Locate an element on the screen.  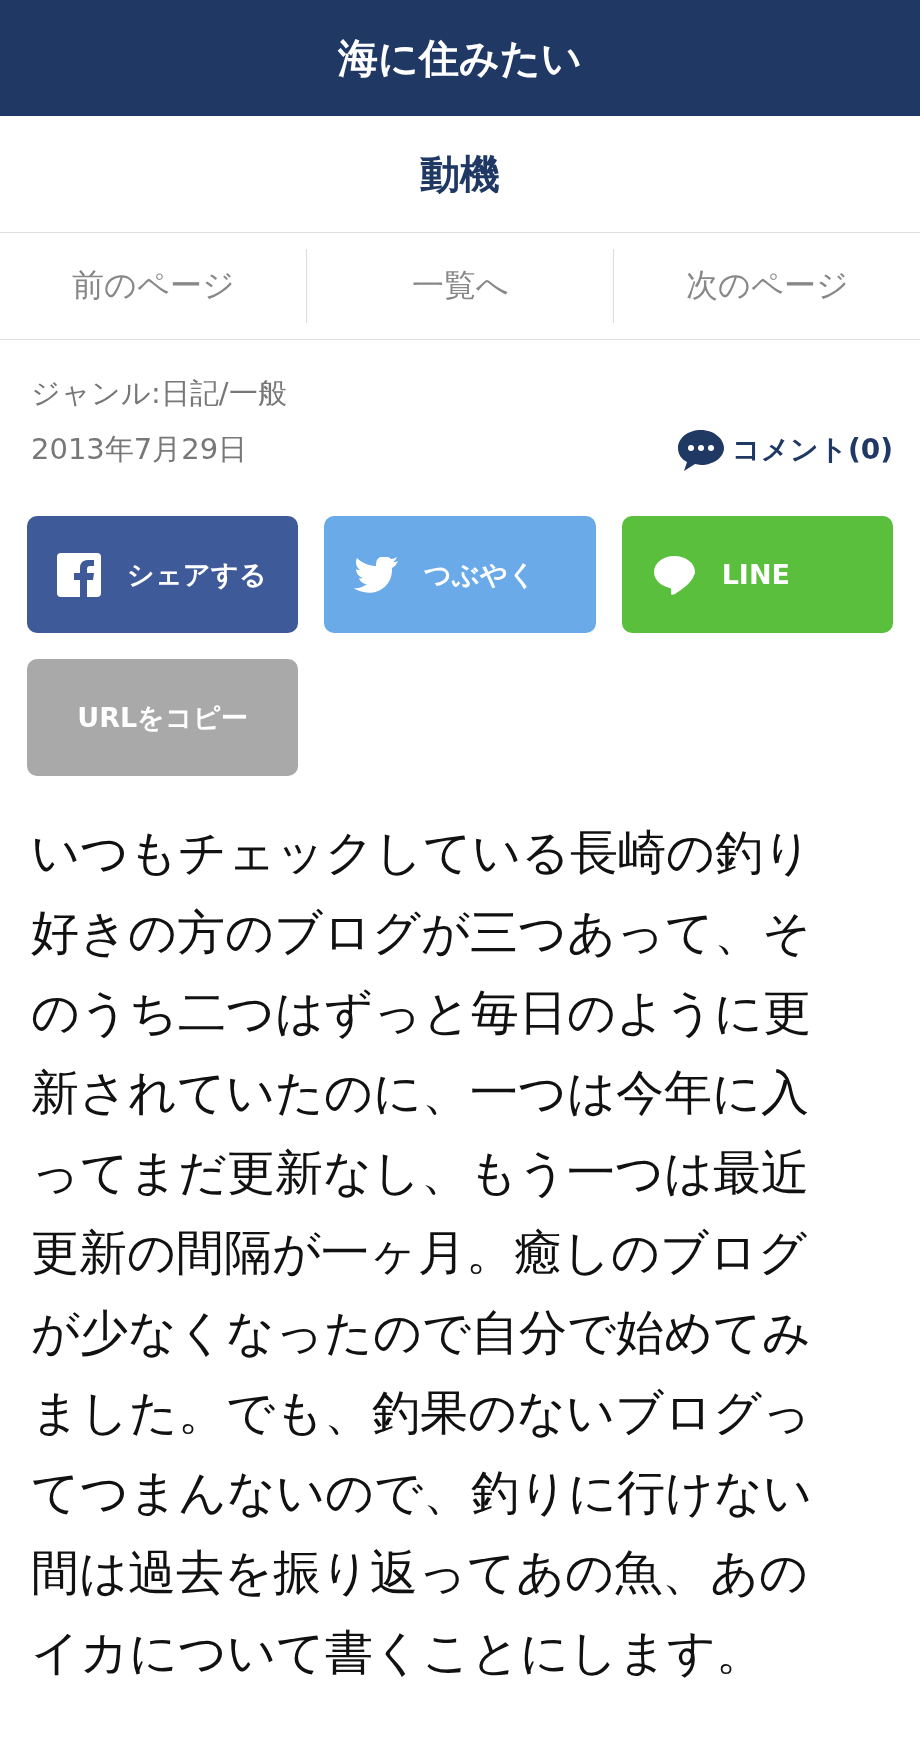
comments-link: コメント(0) is located at coordinates (784, 450).